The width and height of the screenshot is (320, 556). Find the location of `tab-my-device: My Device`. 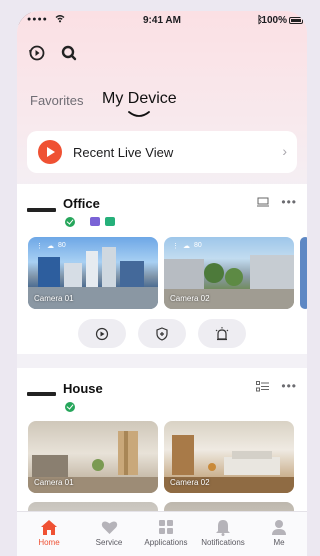

tab-my-device: My Device is located at coordinates (139, 99).